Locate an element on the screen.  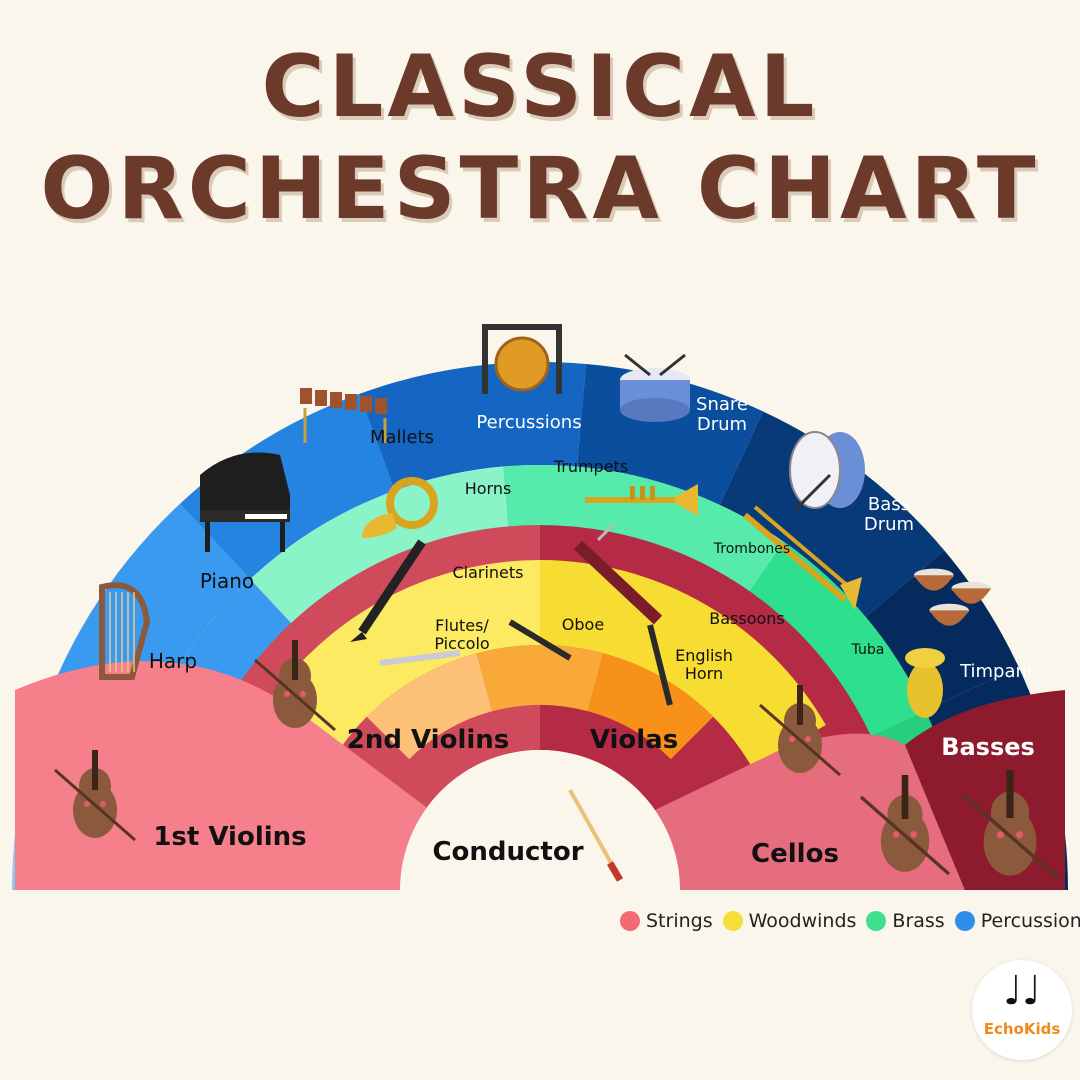
label-bass-drum-line: Drum is located at coordinates (889, 524).